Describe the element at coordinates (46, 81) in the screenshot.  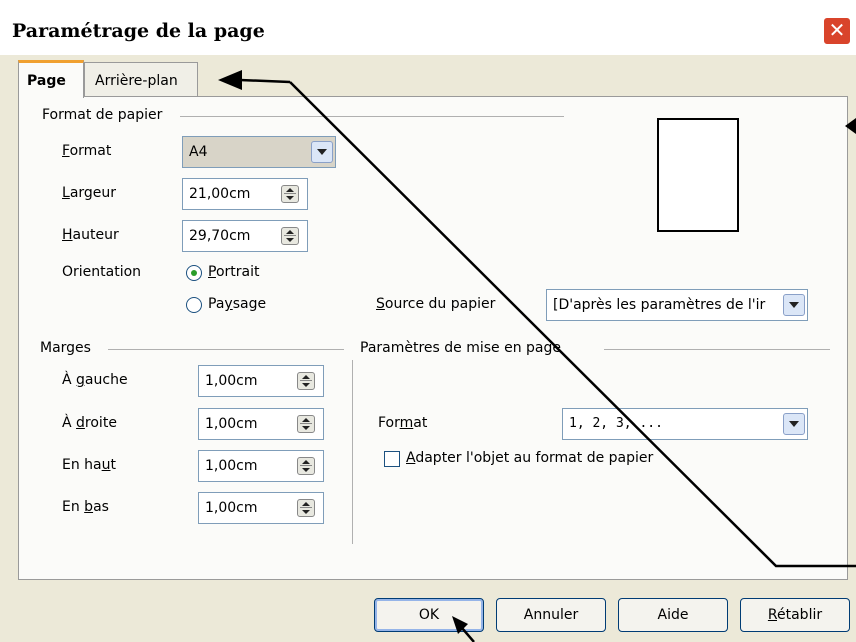
I see `tab-label: Page` at that location.